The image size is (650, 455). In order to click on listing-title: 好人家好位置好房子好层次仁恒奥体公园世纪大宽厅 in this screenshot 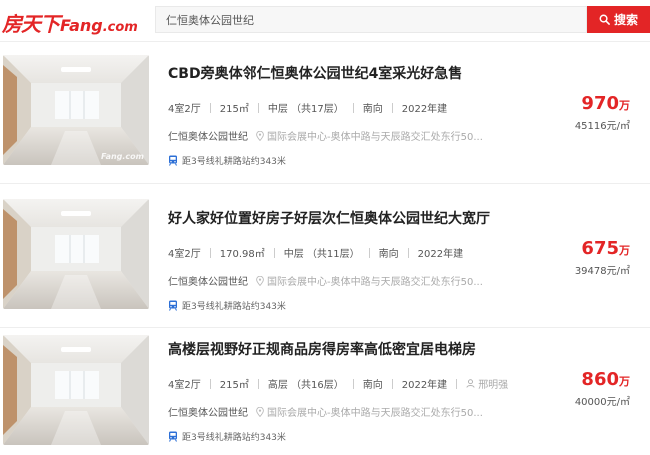, I will do `click(329, 218)`.